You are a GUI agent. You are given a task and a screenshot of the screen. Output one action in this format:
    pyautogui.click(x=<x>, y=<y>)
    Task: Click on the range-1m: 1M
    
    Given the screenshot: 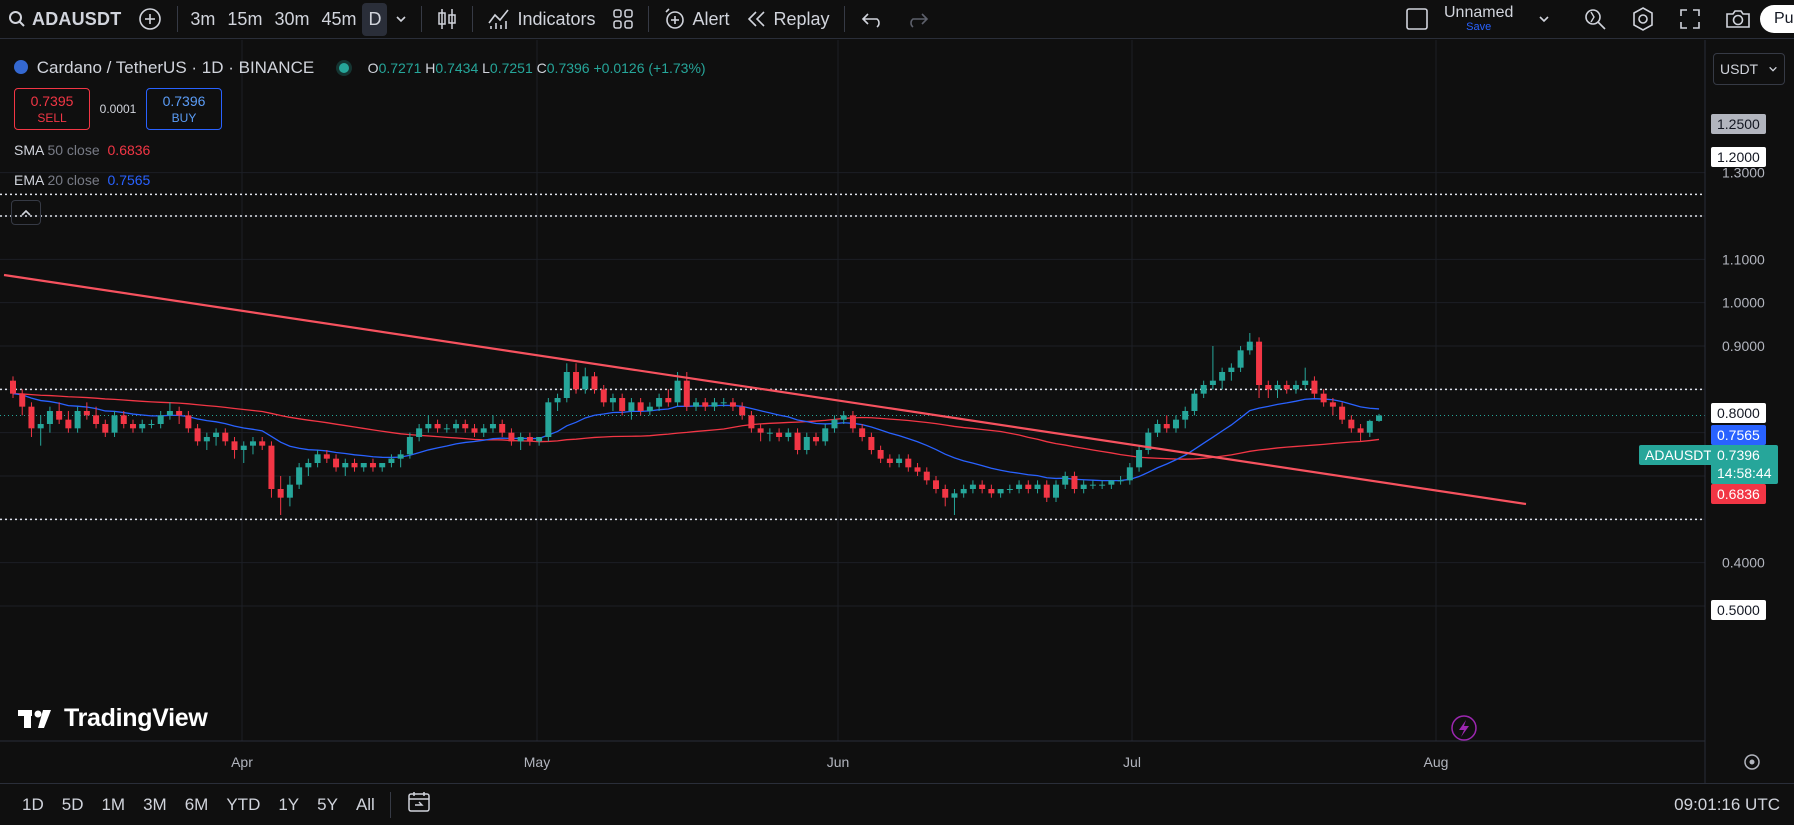 What is the action you would take?
    pyautogui.click(x=113, y=805)
    